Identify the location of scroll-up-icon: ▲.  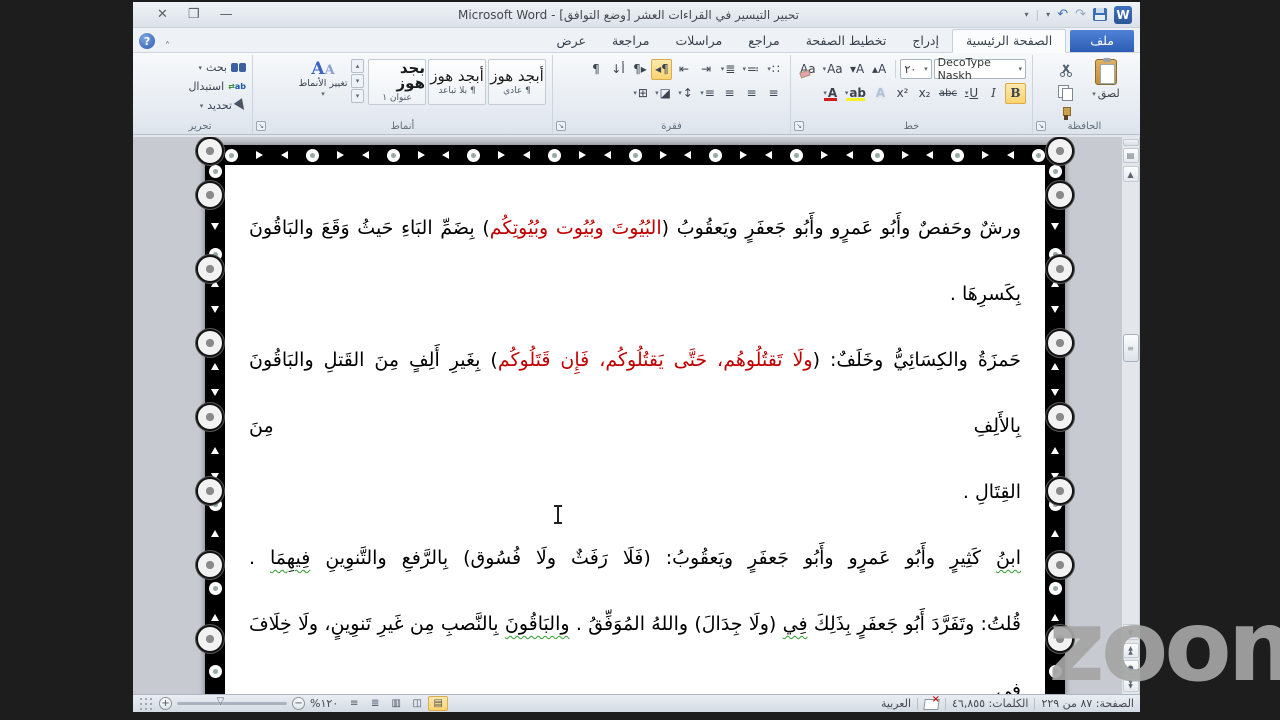
(1130, 174).